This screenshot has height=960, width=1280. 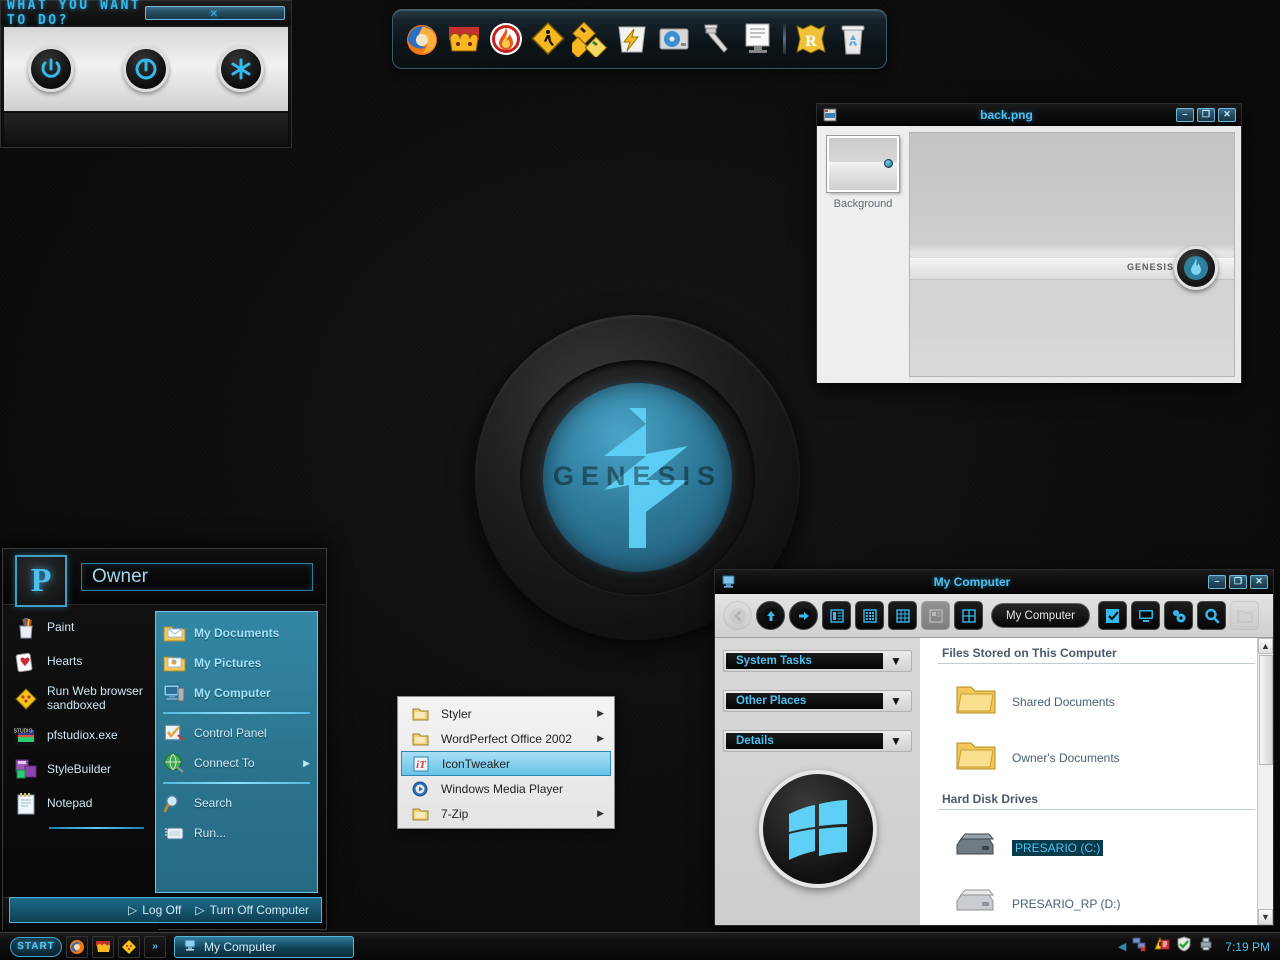 I want to click on back-button, so click(x=737, y=615).